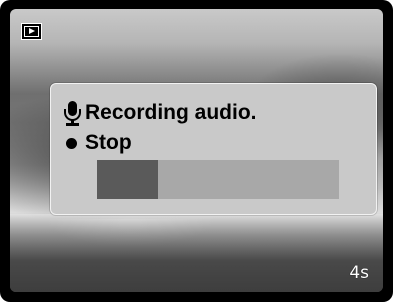 The height and width of the screenshot is (302, 393). I want to click on recording-progress-fill, so click(127, 179).